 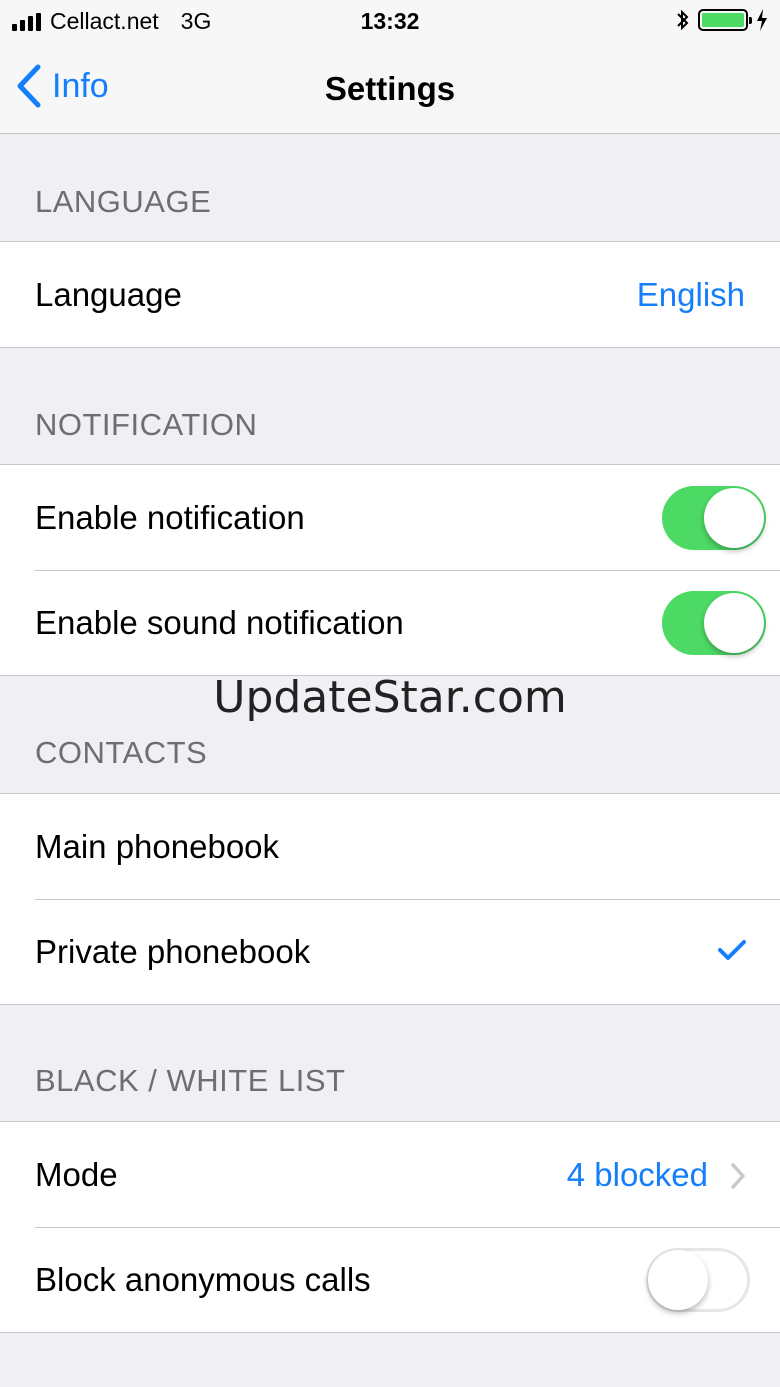 What do you see at coordinates (108, 294) in the screenshot?
I see `row-label: Language` at bounding box center [108, 294].